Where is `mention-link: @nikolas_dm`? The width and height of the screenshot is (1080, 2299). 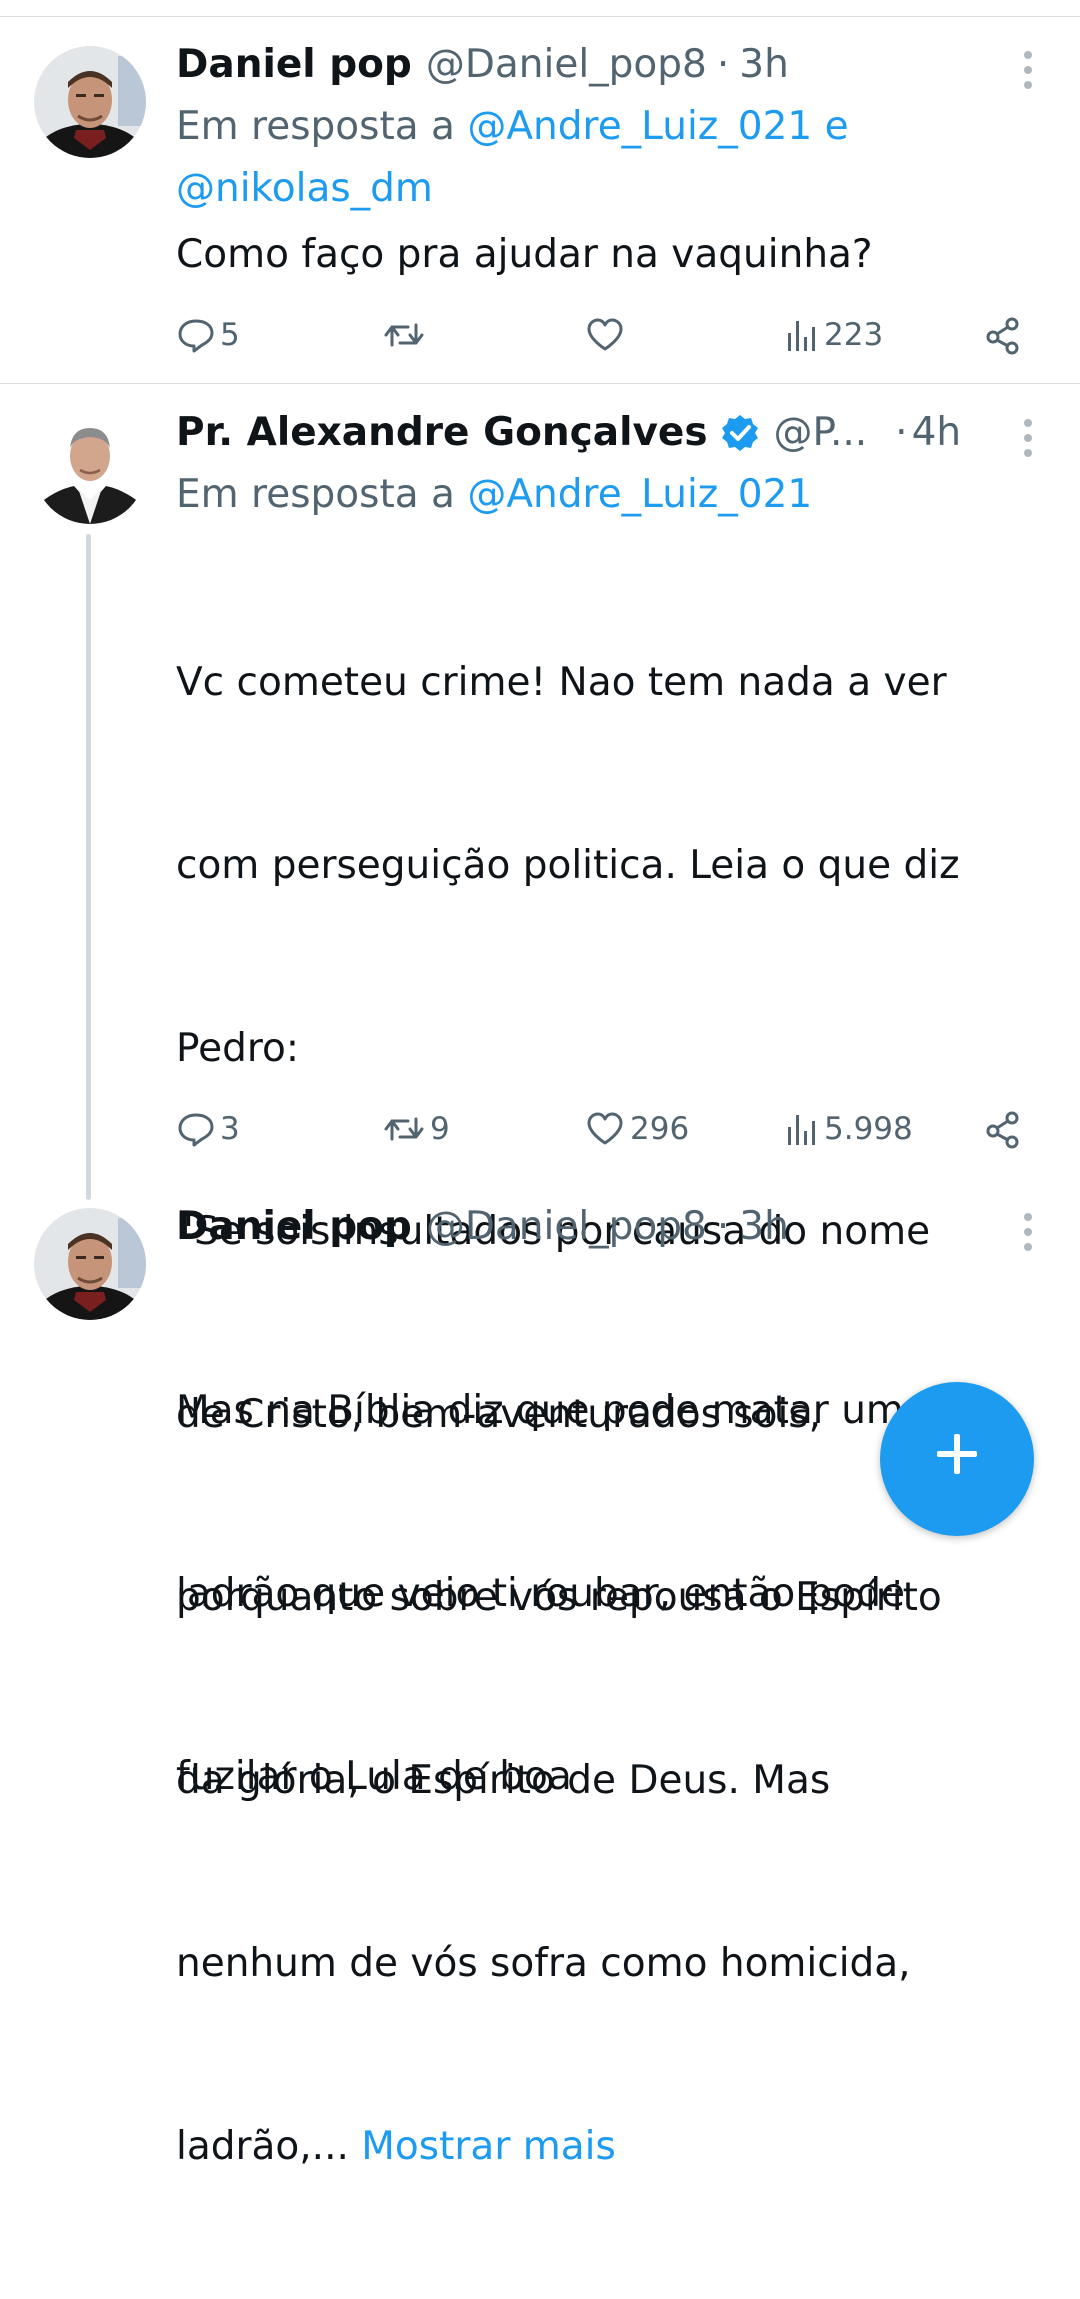
mention-link: @nikolas_dm is located at coordinates (304, 188).